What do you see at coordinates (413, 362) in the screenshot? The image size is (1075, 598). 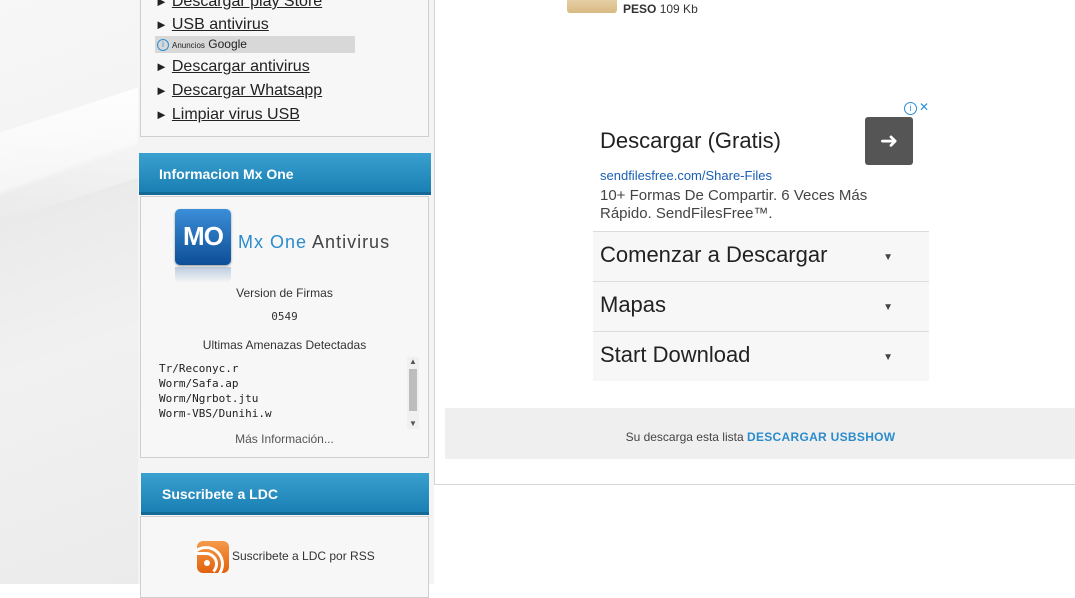 I see `scroll-up-icon: ▲` at bounding box center [413, 362].